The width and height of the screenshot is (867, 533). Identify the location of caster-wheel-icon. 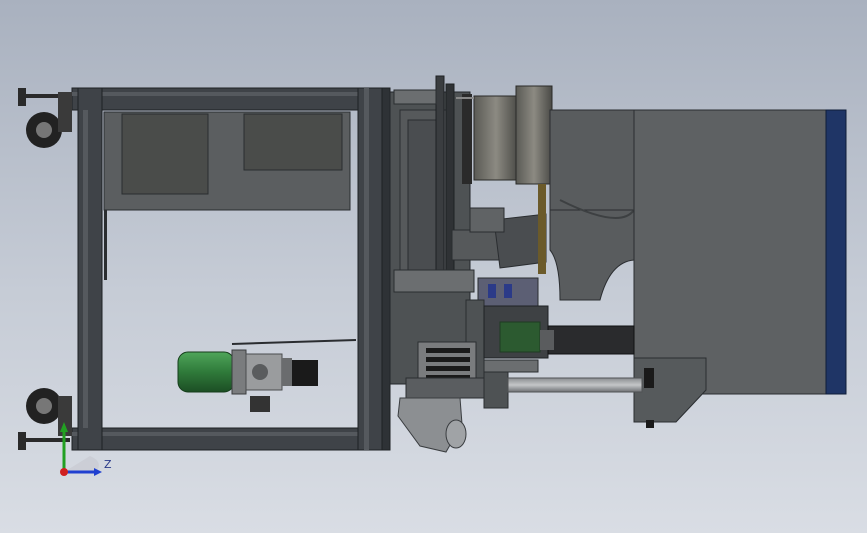
(45, 118).